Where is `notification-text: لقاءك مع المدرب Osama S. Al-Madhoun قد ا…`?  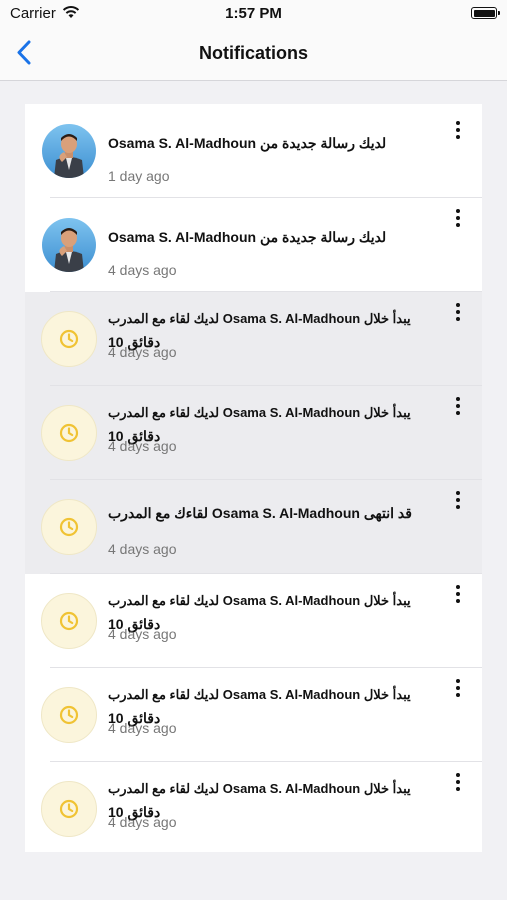
notification-text: لقاءك مع المدرب Osama S. Al-Madhoun قد ا… is located at coordinates (268, 513).